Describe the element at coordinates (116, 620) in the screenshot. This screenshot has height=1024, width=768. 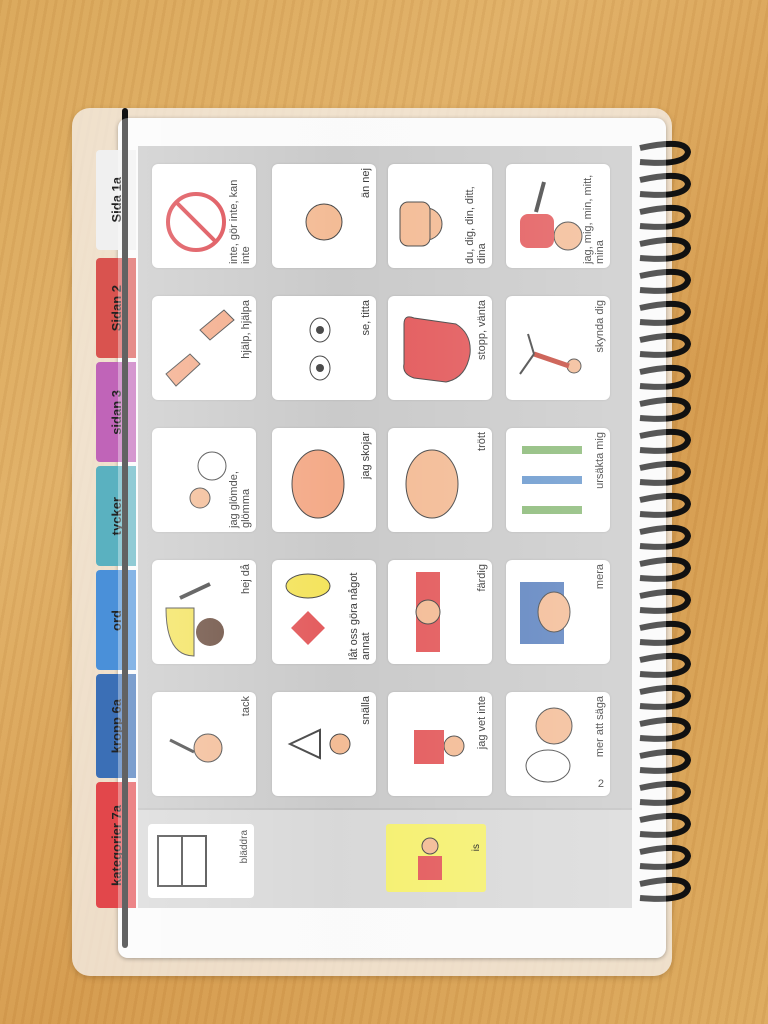
I see `tab-ord: ord` at that location.